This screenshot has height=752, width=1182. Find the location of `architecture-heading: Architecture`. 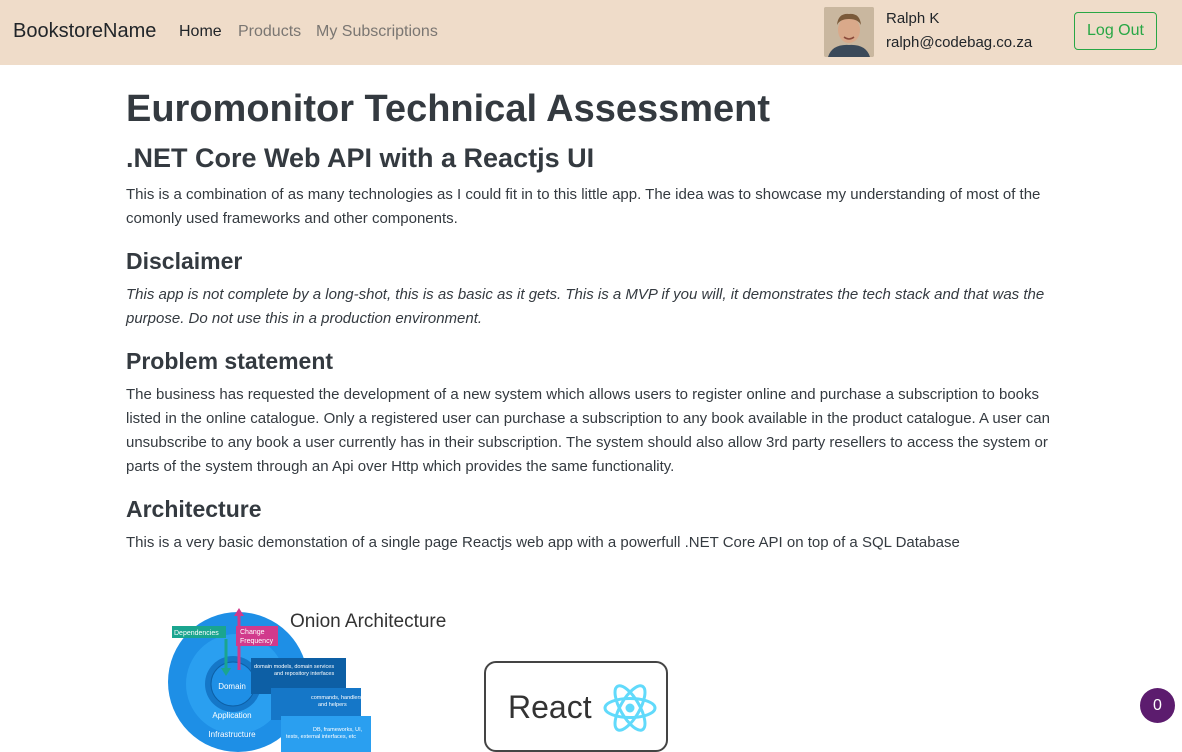

architecture-heading: Architecture is located at coordinates (194, 509).